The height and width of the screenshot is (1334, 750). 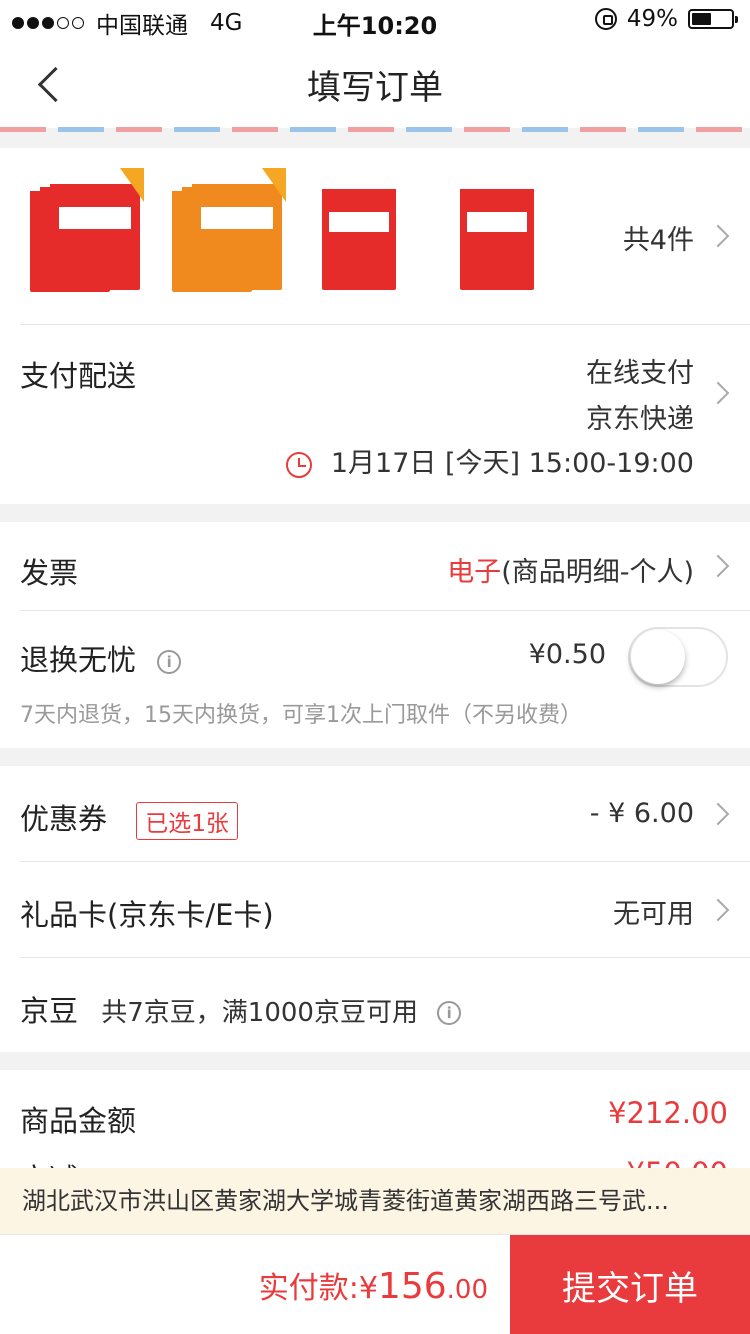 I want to click on rotation-lock-icon, so click(x=605, y=19).